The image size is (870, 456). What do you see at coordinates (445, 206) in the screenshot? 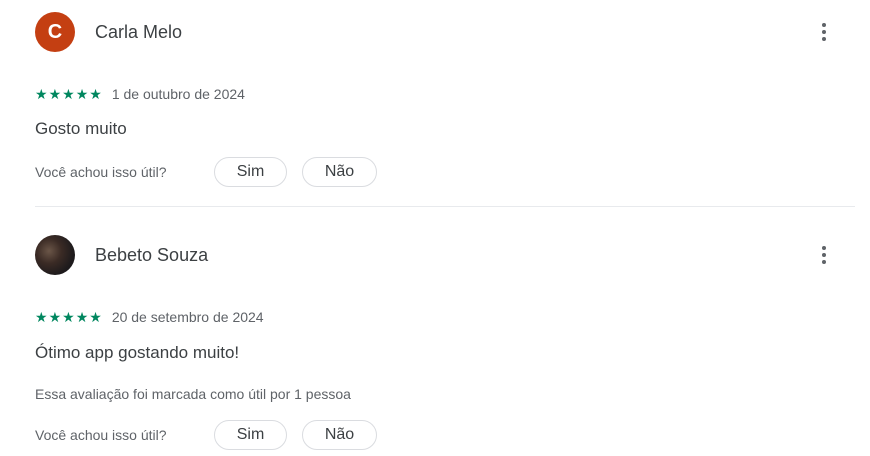
I see `divider` at bounding box center [445, 206].